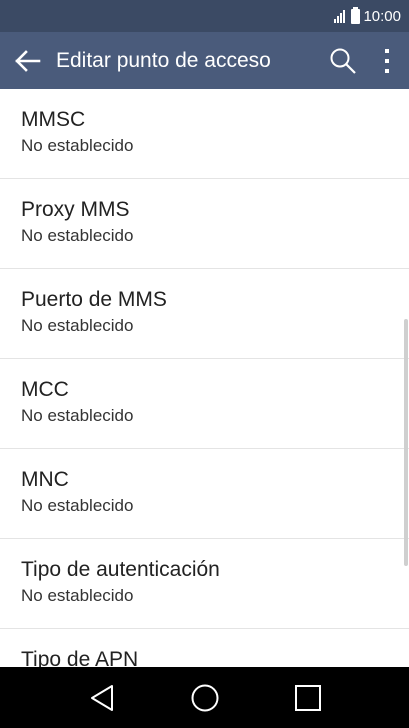 The height and width of the screenshot is (728, 409). I want to click on battery-icon, so click(356, 15).